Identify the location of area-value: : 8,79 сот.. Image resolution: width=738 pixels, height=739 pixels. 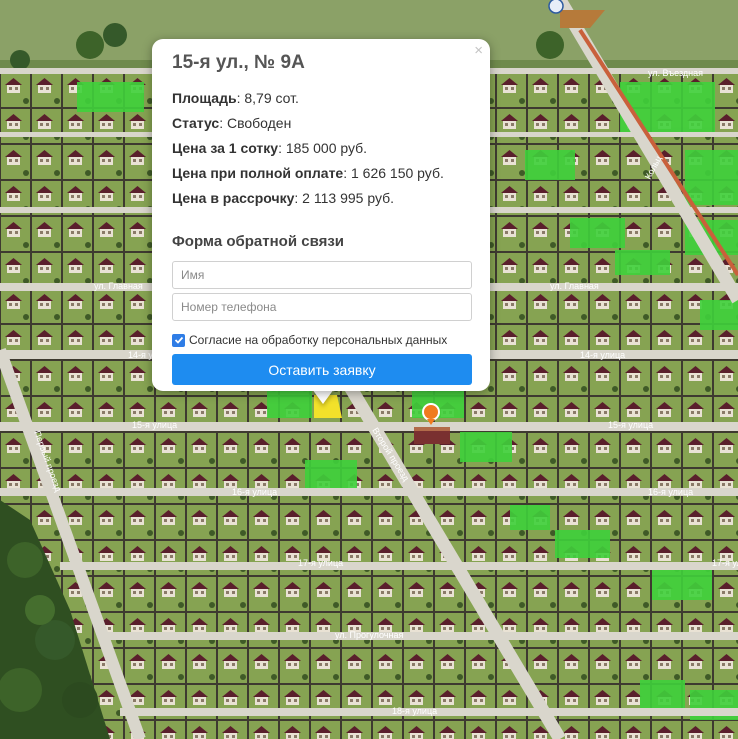
(267, 98).